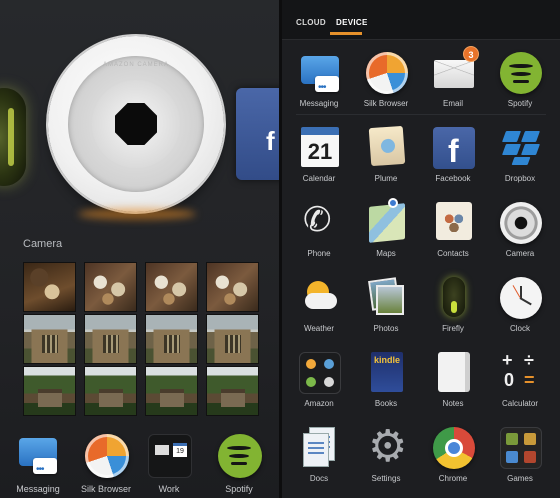 This screenshot has height=498, width=560. What do you see at coordinates (520, 253) in the screenshot?
I see `app-label: Camera` at bounding box center [520, 253].